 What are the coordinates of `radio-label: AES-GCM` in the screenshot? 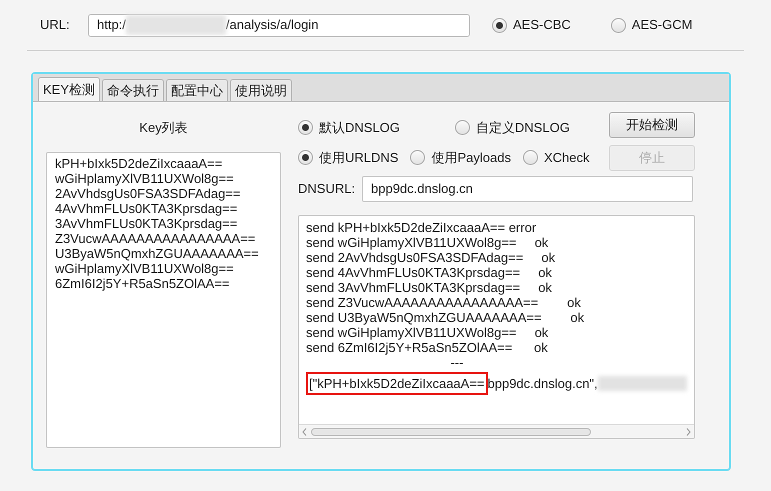 It's located at (662, 25).